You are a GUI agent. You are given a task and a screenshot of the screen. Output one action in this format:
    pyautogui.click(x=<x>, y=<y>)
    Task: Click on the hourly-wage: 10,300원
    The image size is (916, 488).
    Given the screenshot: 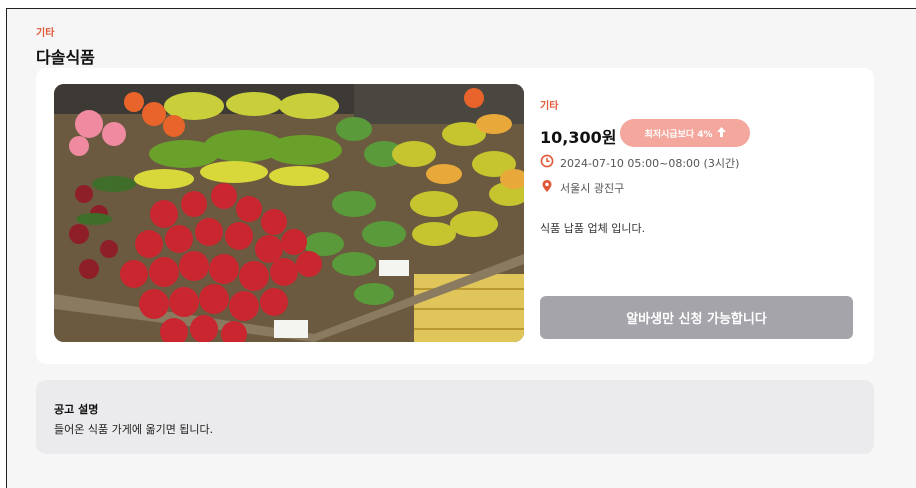 What is the action you would take?
    pyautogui.click(x=578, y=137)
    